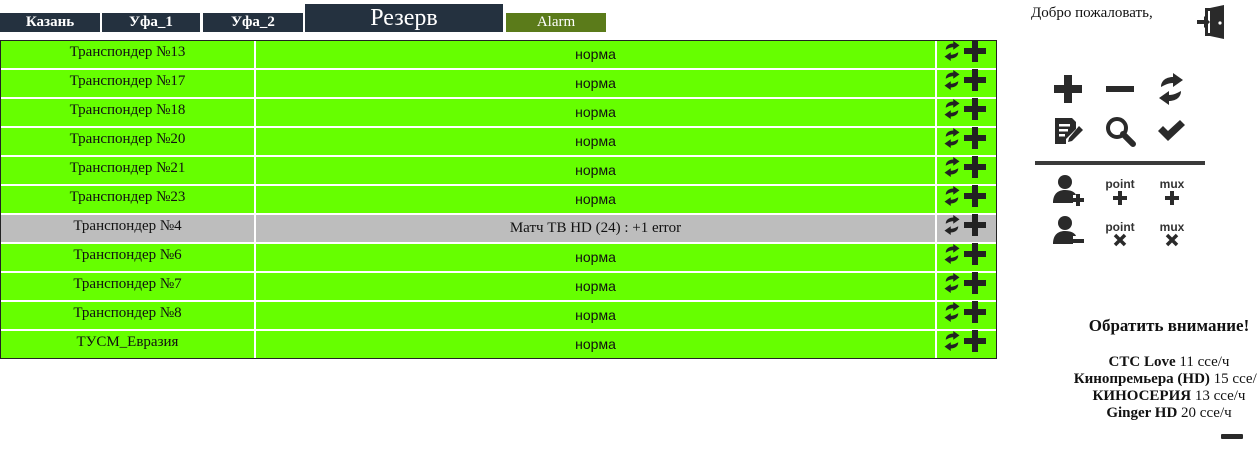 The width and height of the screenshot is (1257, 454). Describe the element at coordinates (1120, 193) in the screenshot. I see `point-add-button: point` at that location.